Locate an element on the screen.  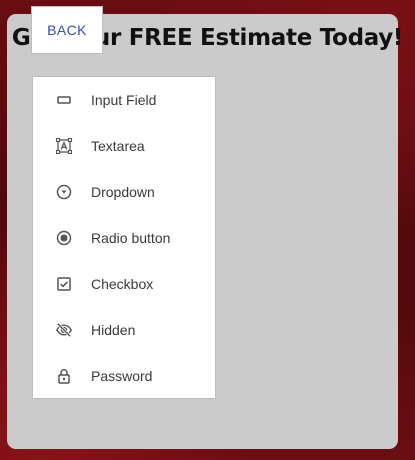
menu-item-label: Textarea is located at coordinates (118, 146).